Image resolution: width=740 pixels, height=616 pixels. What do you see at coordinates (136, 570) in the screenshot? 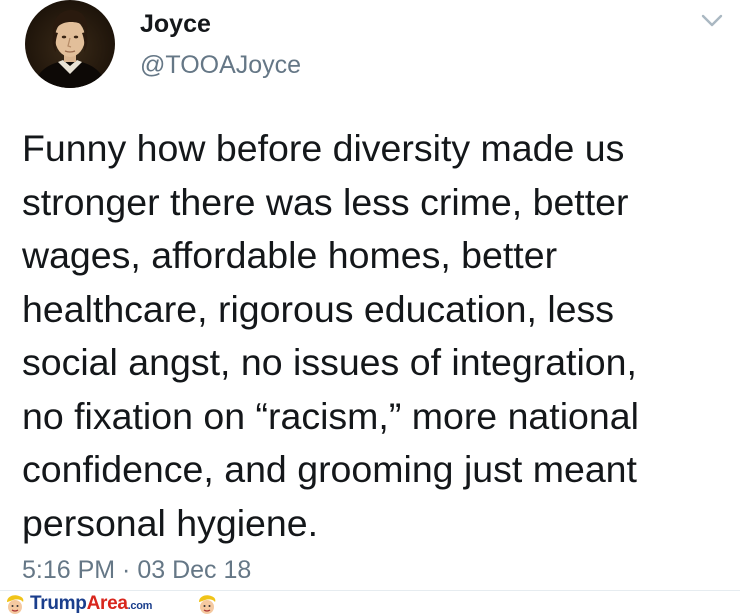
I see `tweet-timestamp: 5:16 PM · 03 Dec 18` at bounding box center [136, 570].